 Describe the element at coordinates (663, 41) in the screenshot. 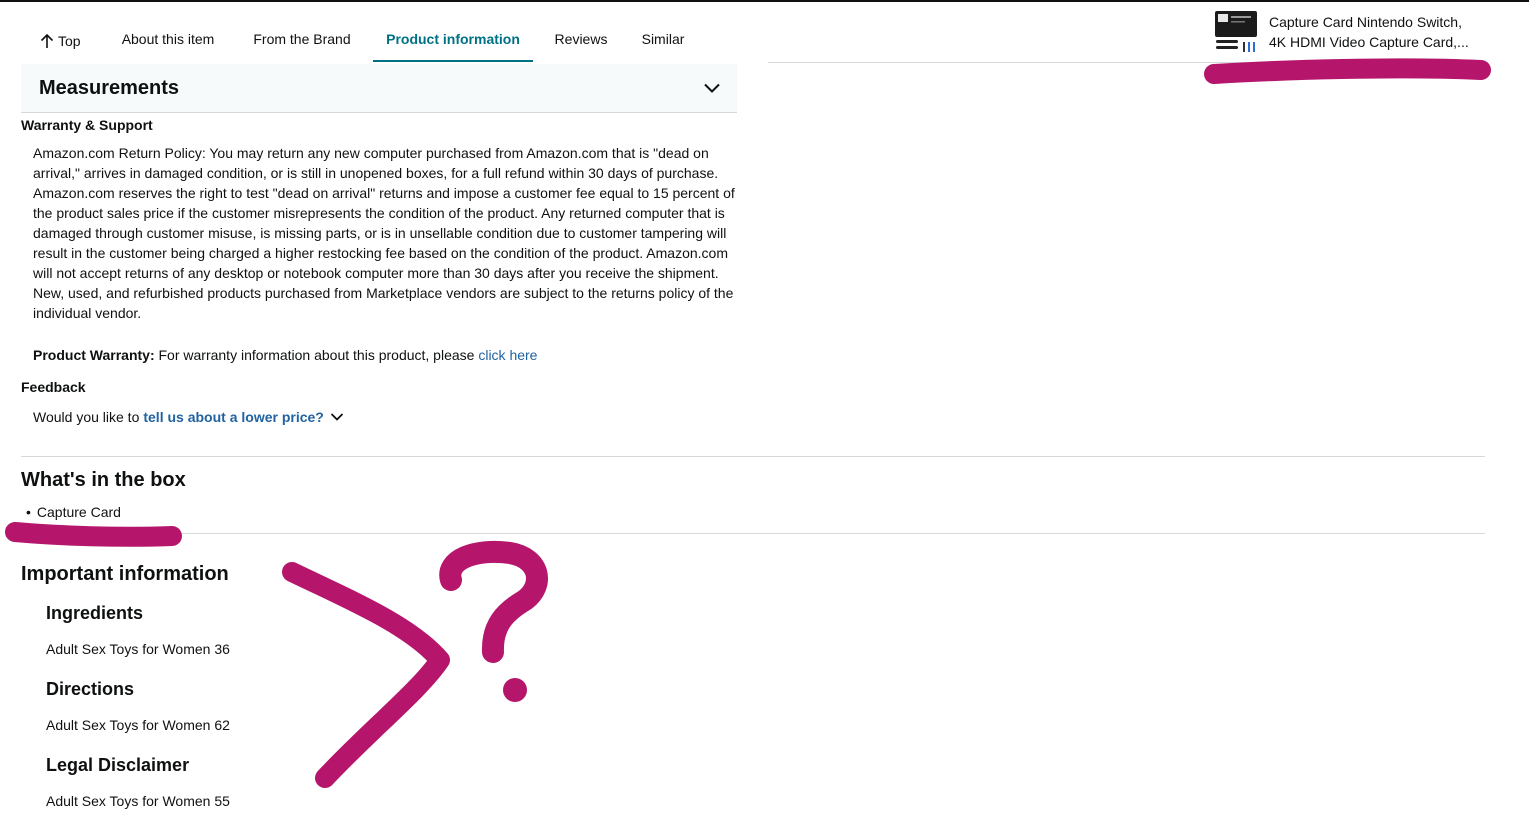

I see `nav-similar: Similar` at that location.